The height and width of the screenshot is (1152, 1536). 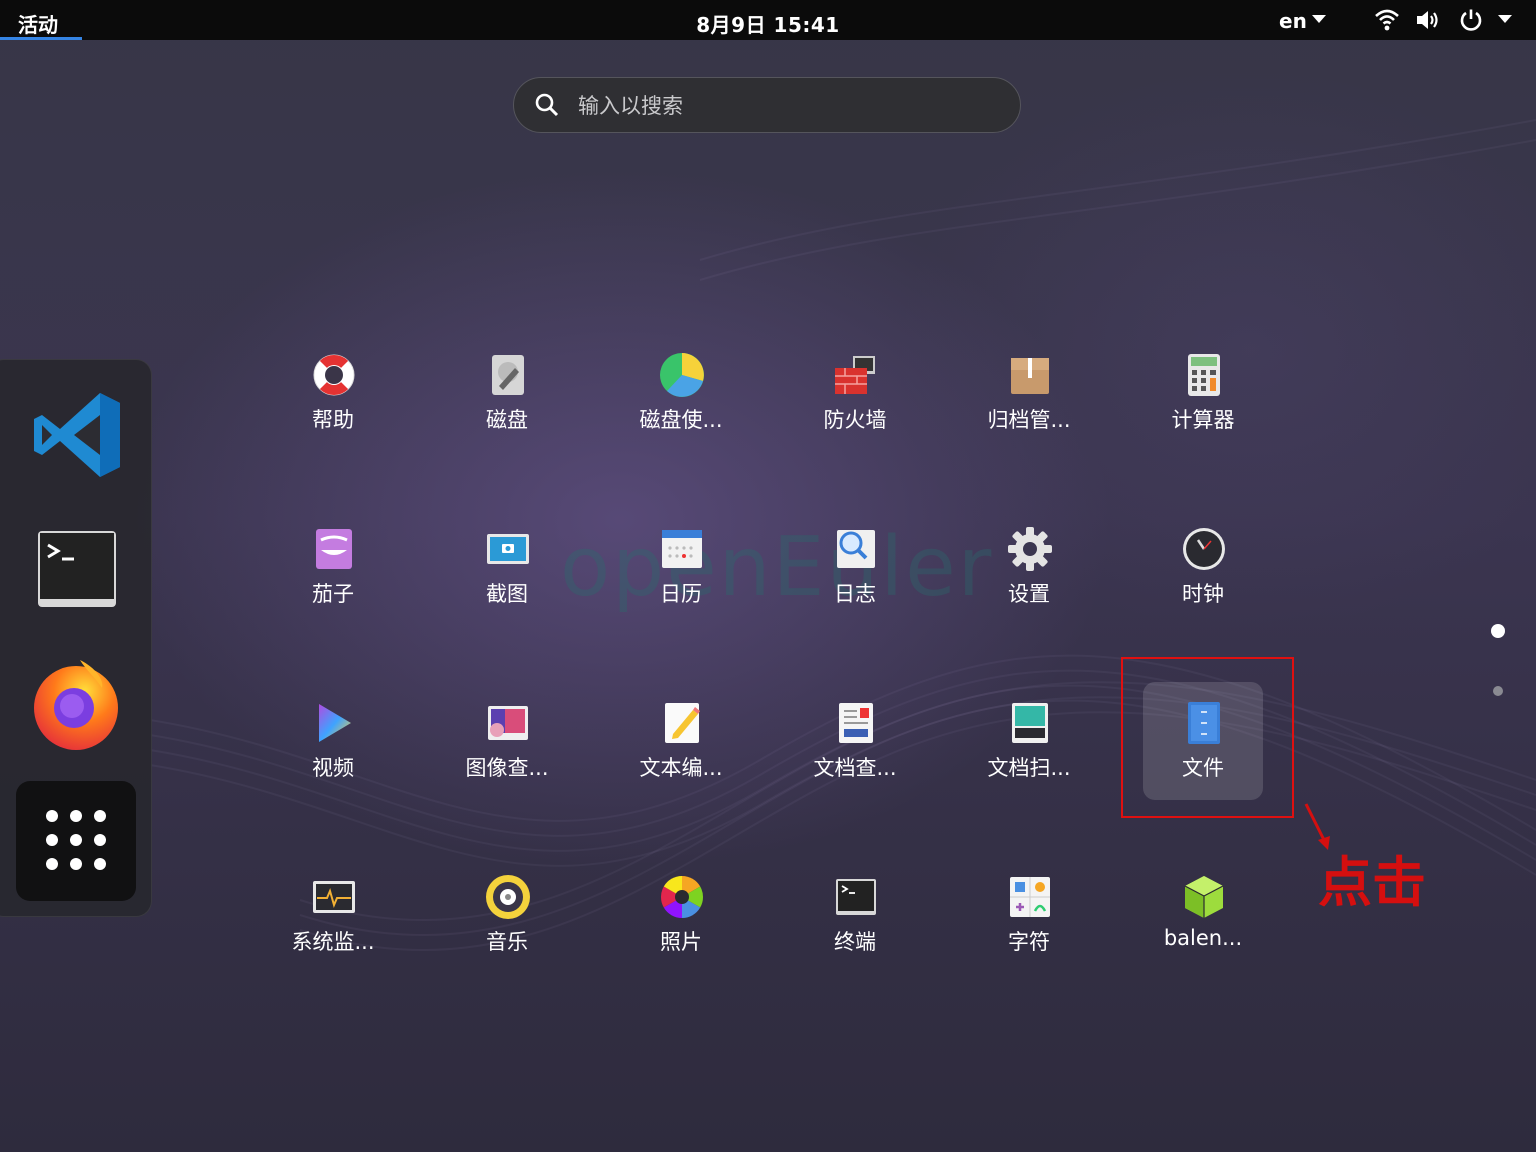 What do you see at coordinates (1203, 420) in the screenshot?
I see `app-label: 计算器` at bounding box center [1203, 420].